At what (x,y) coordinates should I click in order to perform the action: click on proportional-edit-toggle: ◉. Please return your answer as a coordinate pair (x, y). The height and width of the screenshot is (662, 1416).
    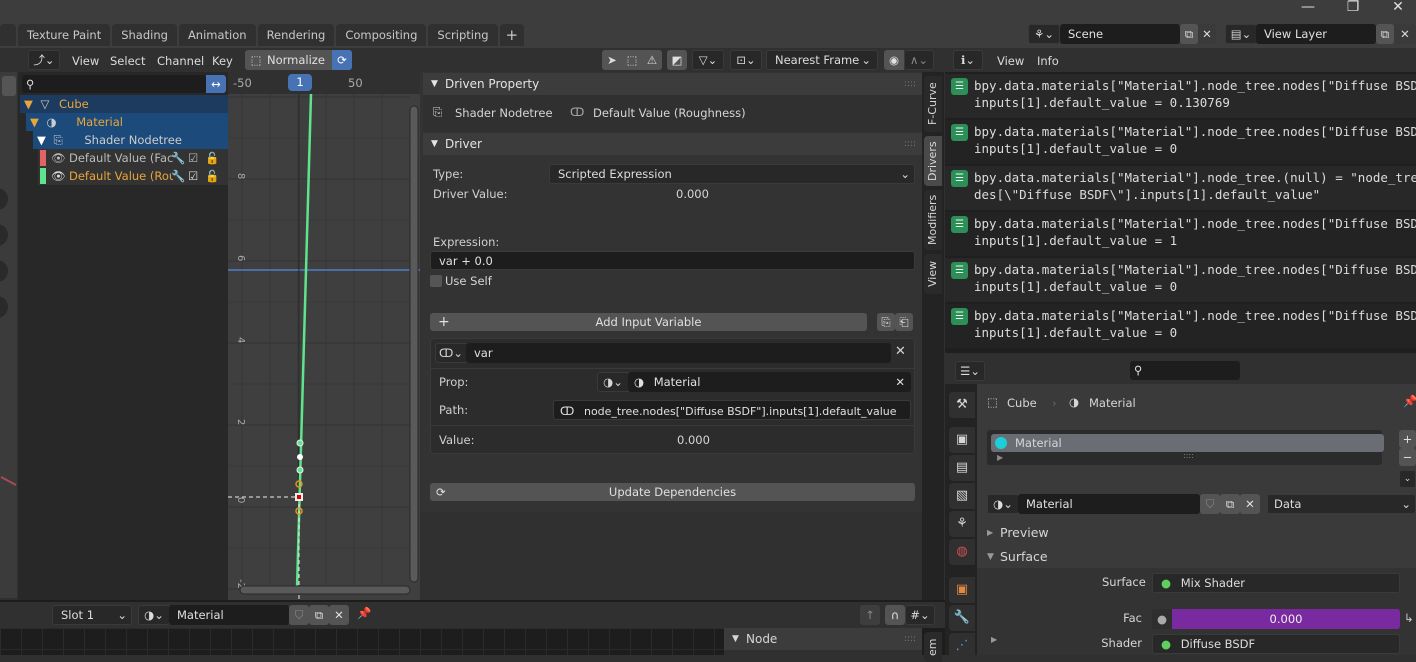
    Looking at the image, I should click on (894, 60).